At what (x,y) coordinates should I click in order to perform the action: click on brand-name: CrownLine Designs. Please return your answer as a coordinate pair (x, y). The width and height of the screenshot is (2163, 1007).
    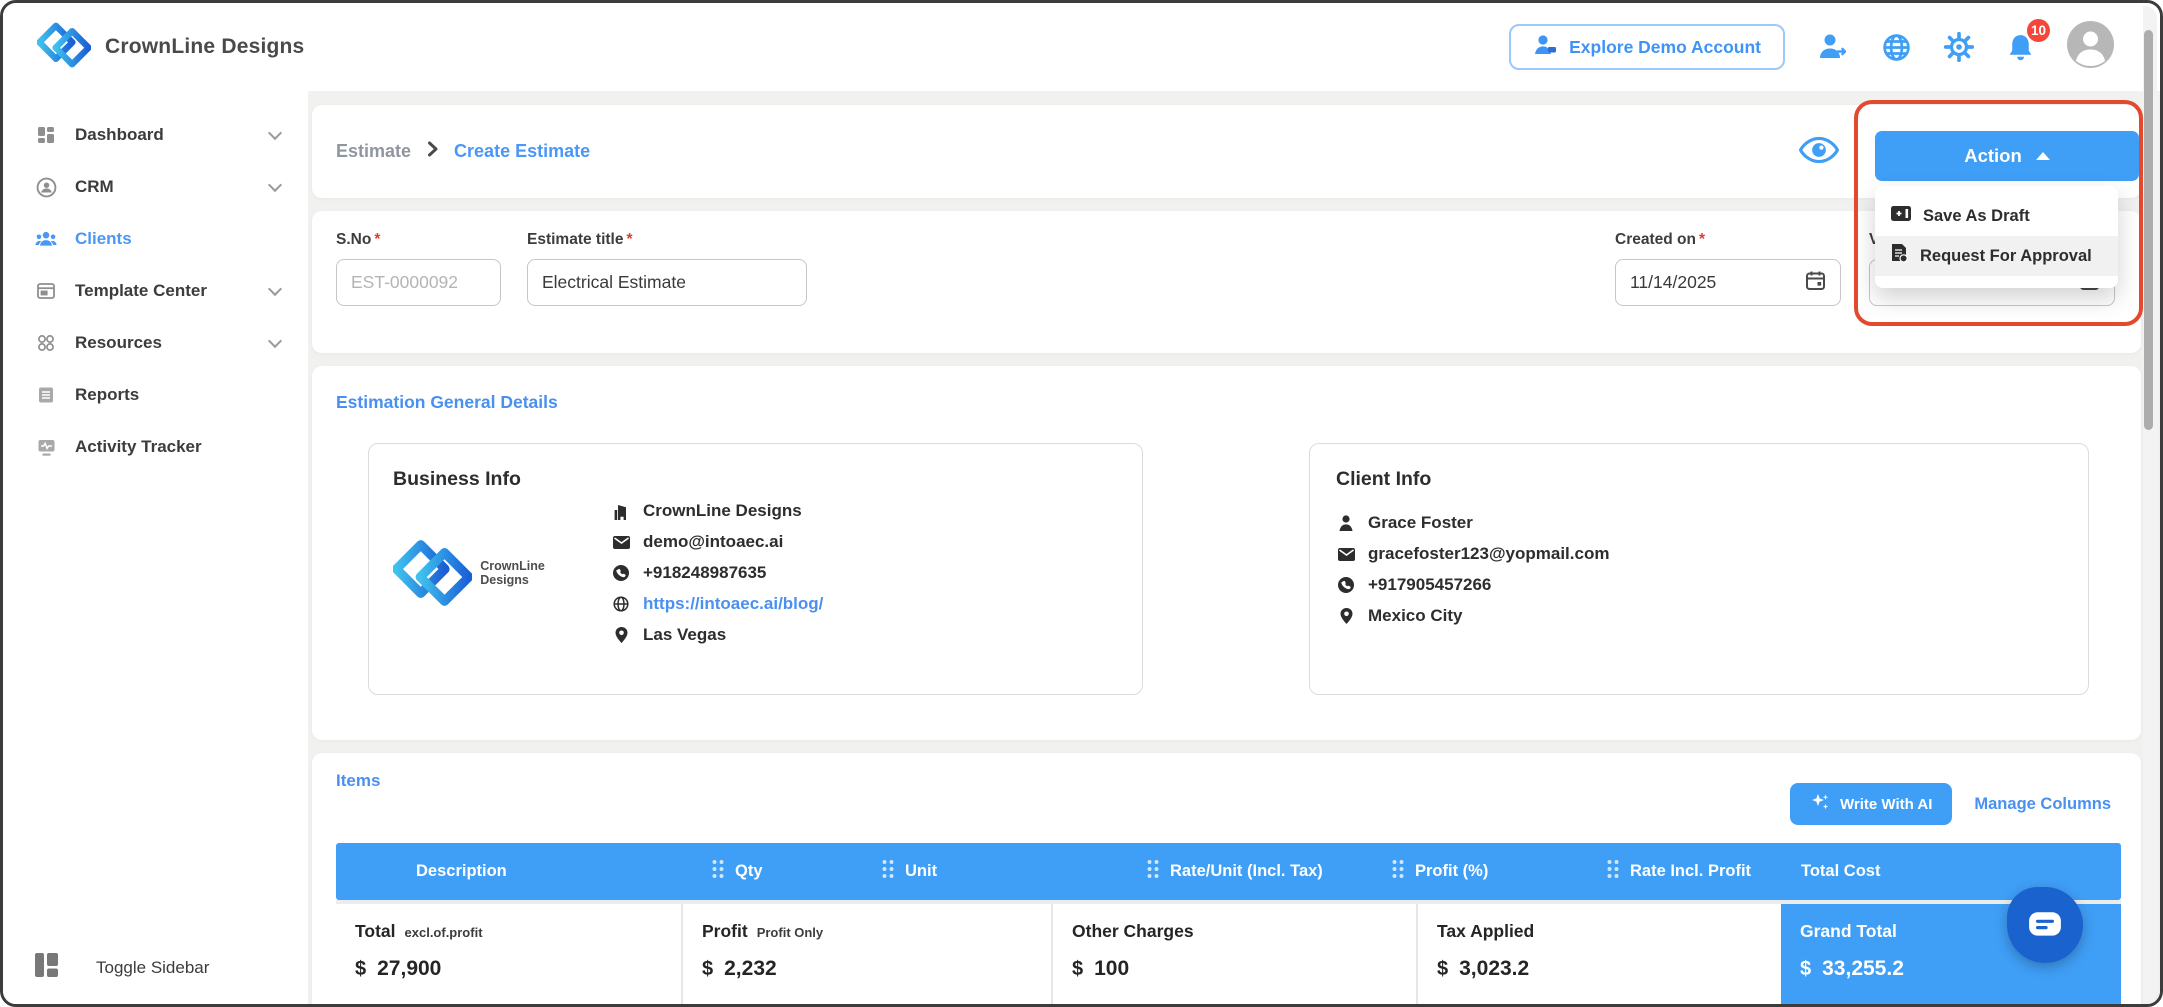
    Looking at the image, I should click on (205, 46).